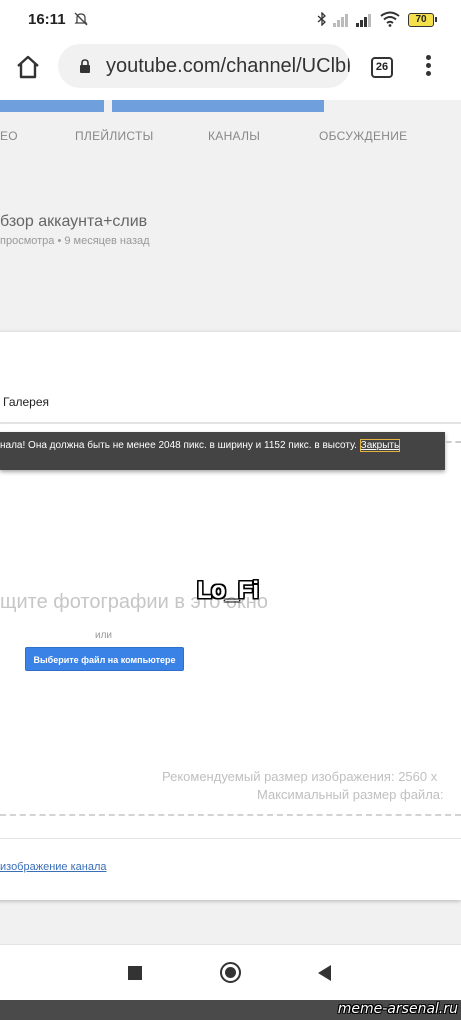 The image size is (461, 1020). What do you see at coordinates (382, 67) in the screenshot?
I see `tab-switcher-button: 26` at bounding box center [382, 67].